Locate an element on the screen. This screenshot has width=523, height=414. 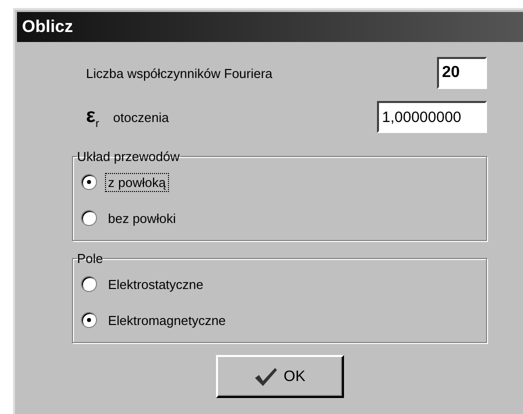
group-title: Układ przewodów is located at coordinates (128, 156).